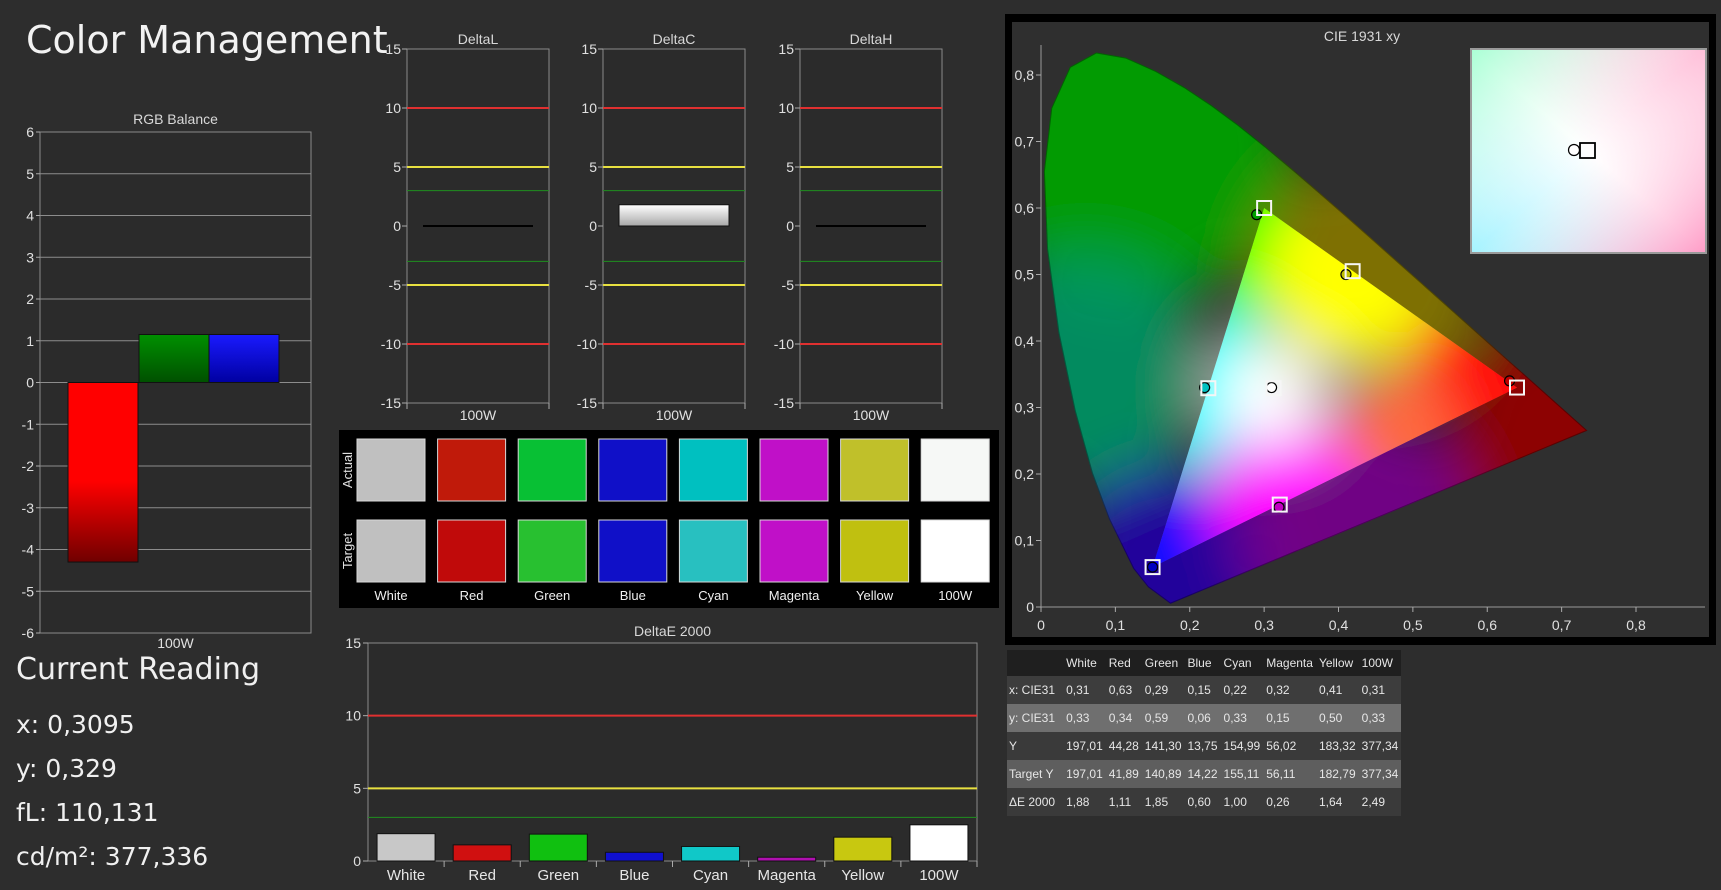  I want to click on de-x-label: Magenta, so click(787, 875).